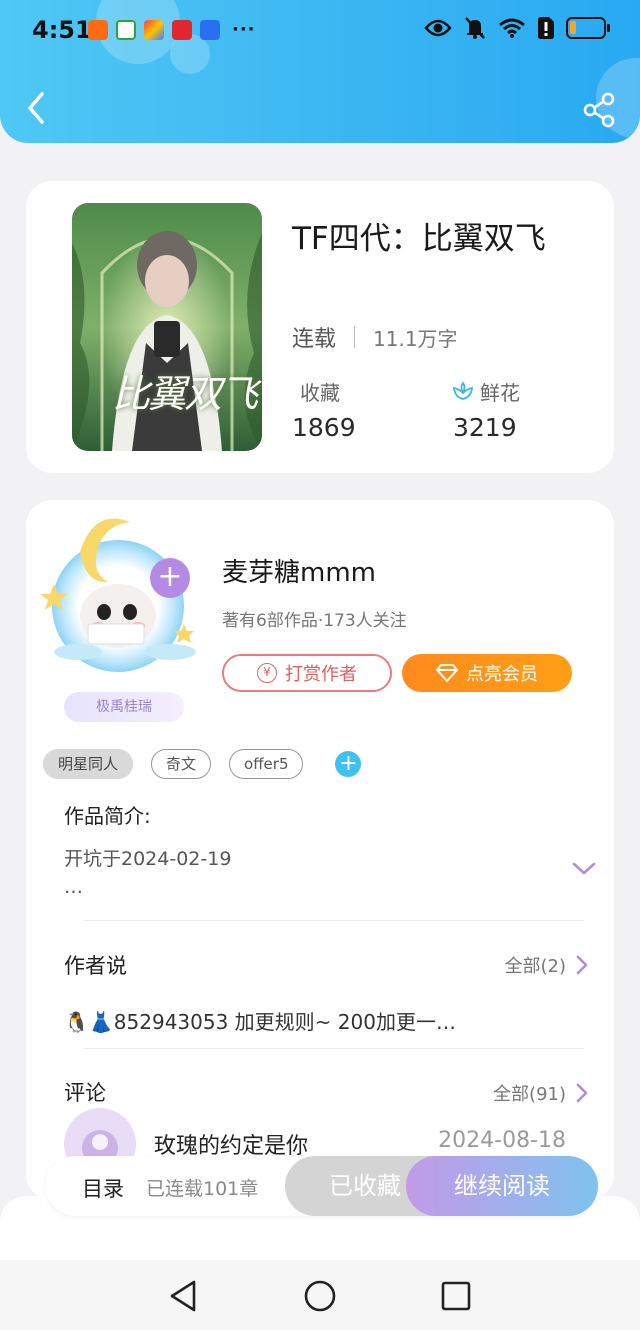  What do you see at coordinates (185, 394) in the screenshot?
I see `cover-title-art: 比翼双飞` at bounding box center [185, 394].